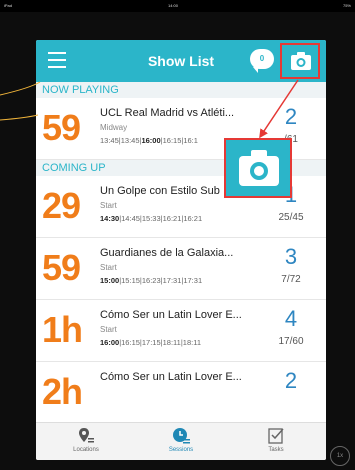 The width and height of the screenshot is (355, 470). I want to click on tab-tasks: Tasks, so click(276, 440).